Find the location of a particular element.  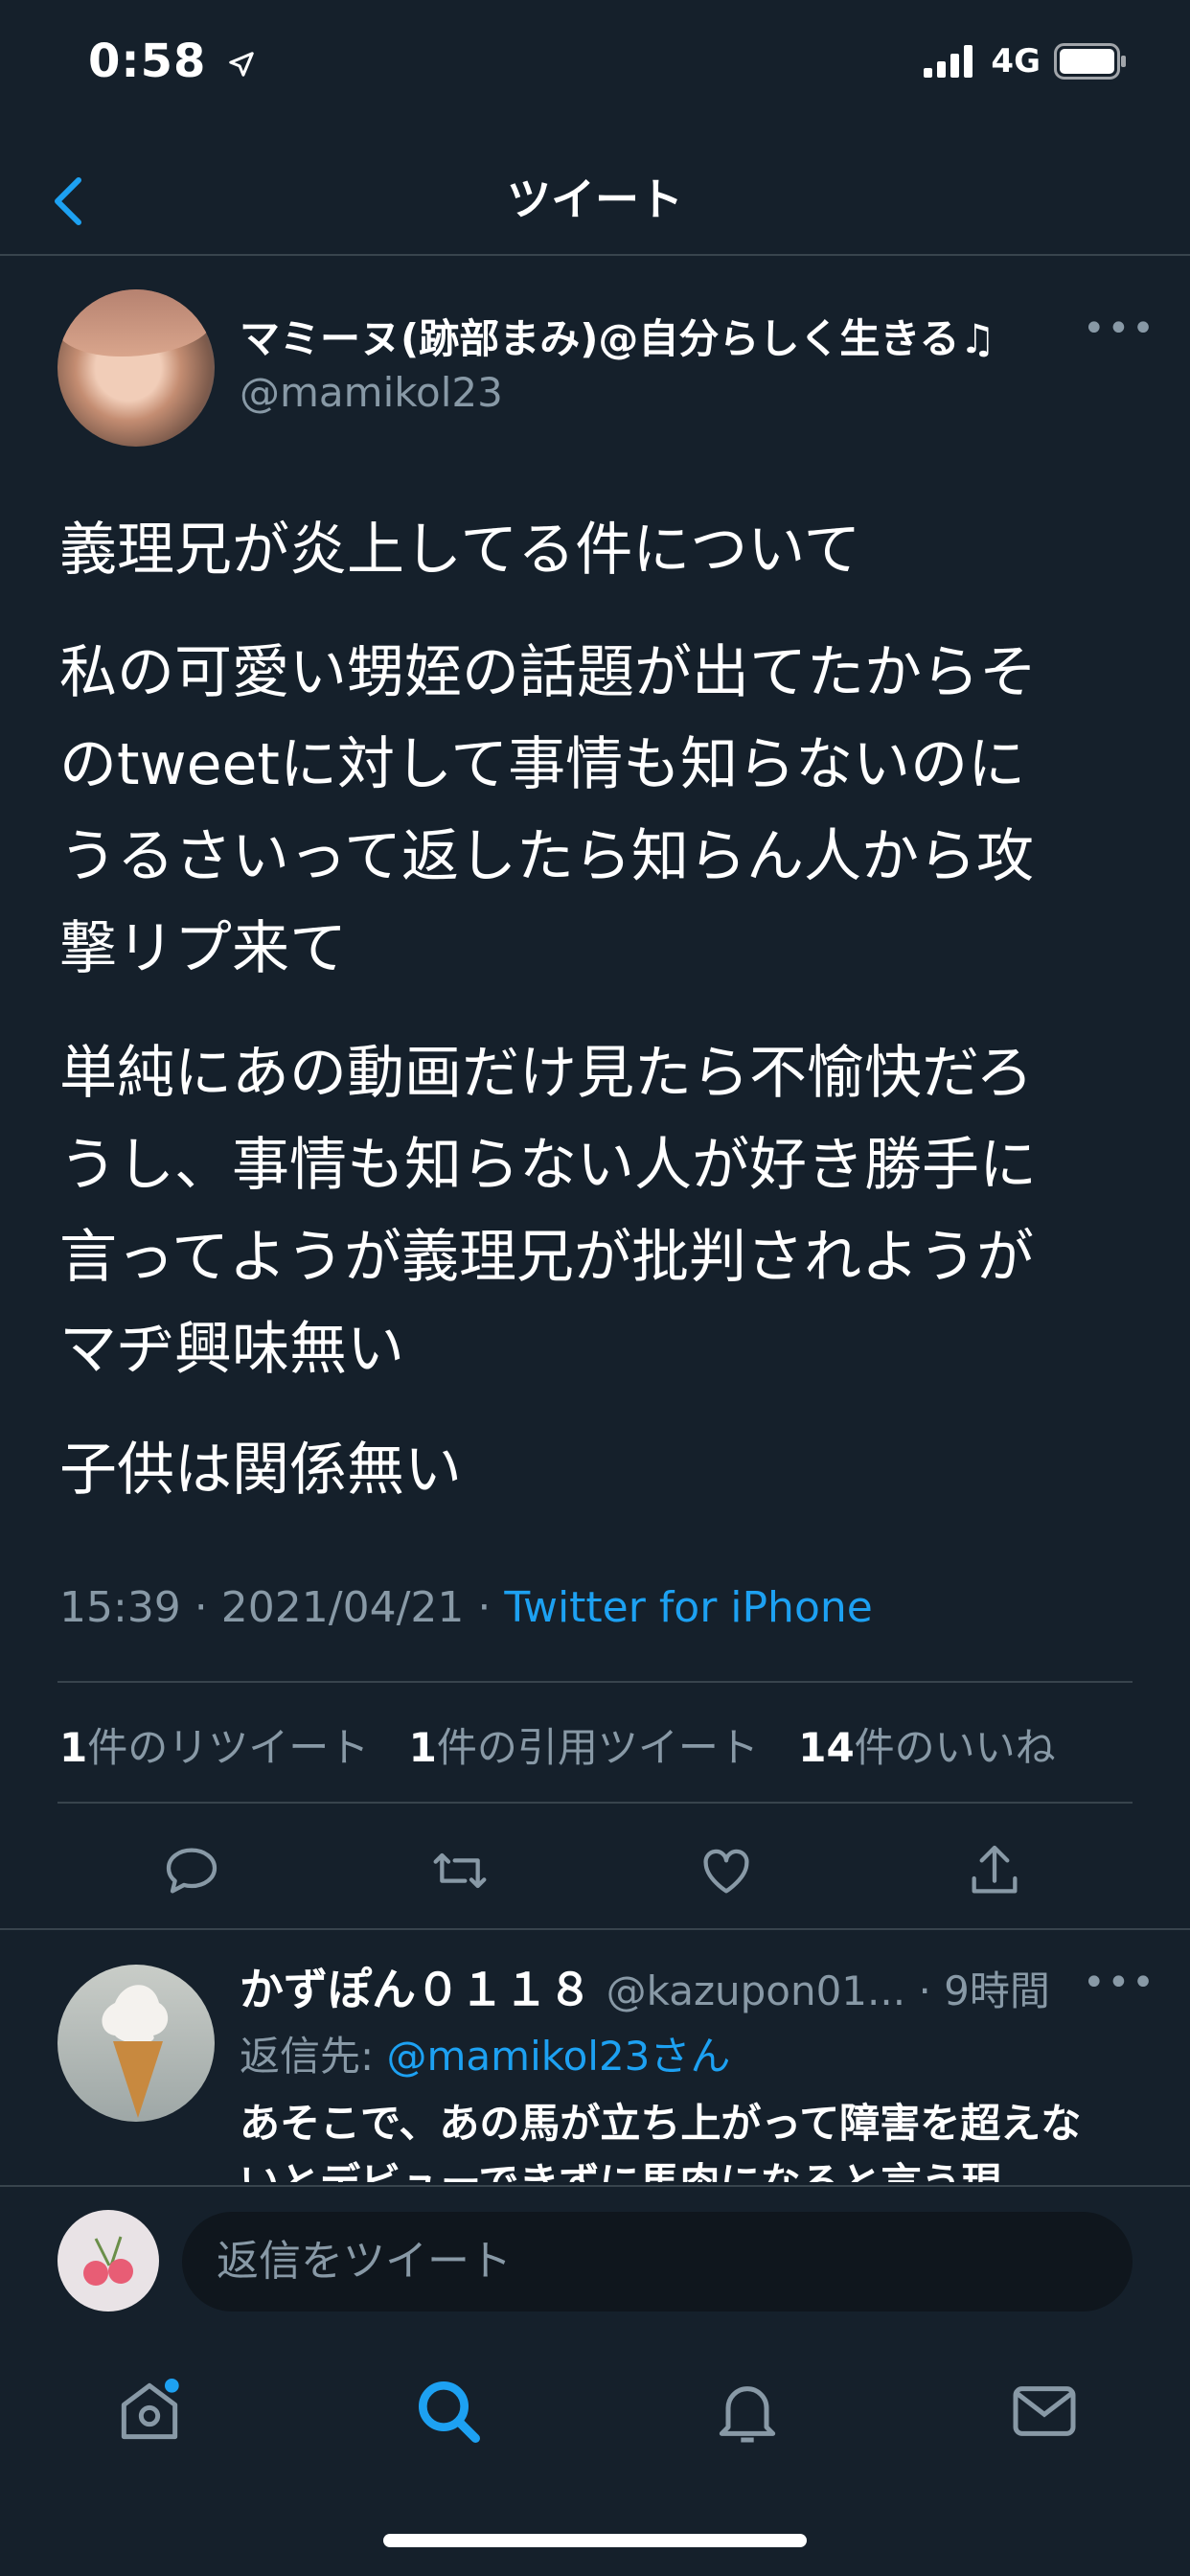

battery-icon is located at coordinates (1090, 62).